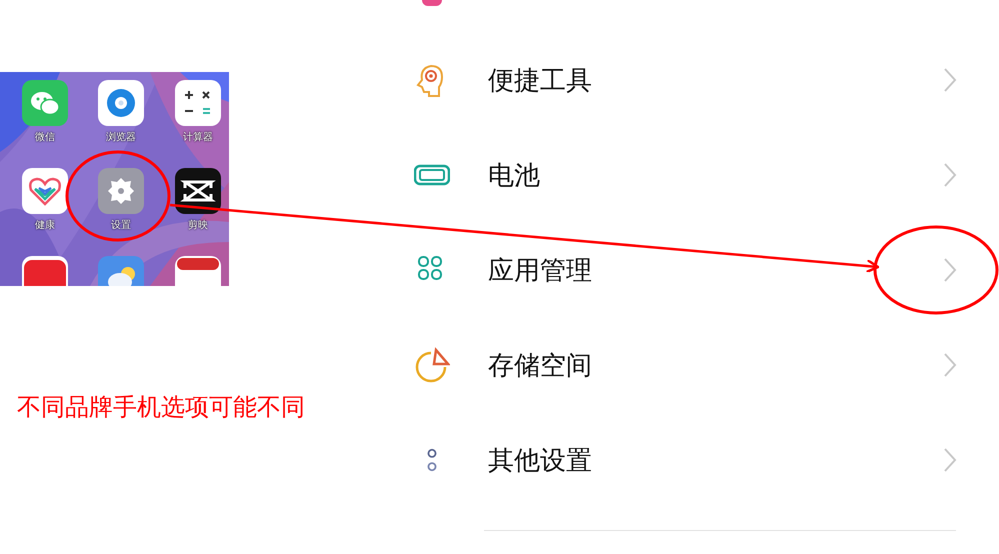 The height and width of the screenshot is (554, 999). Describe the element at coordinates (540, 364) in the screenshot. I see `item-label: 存储空间` at that location.